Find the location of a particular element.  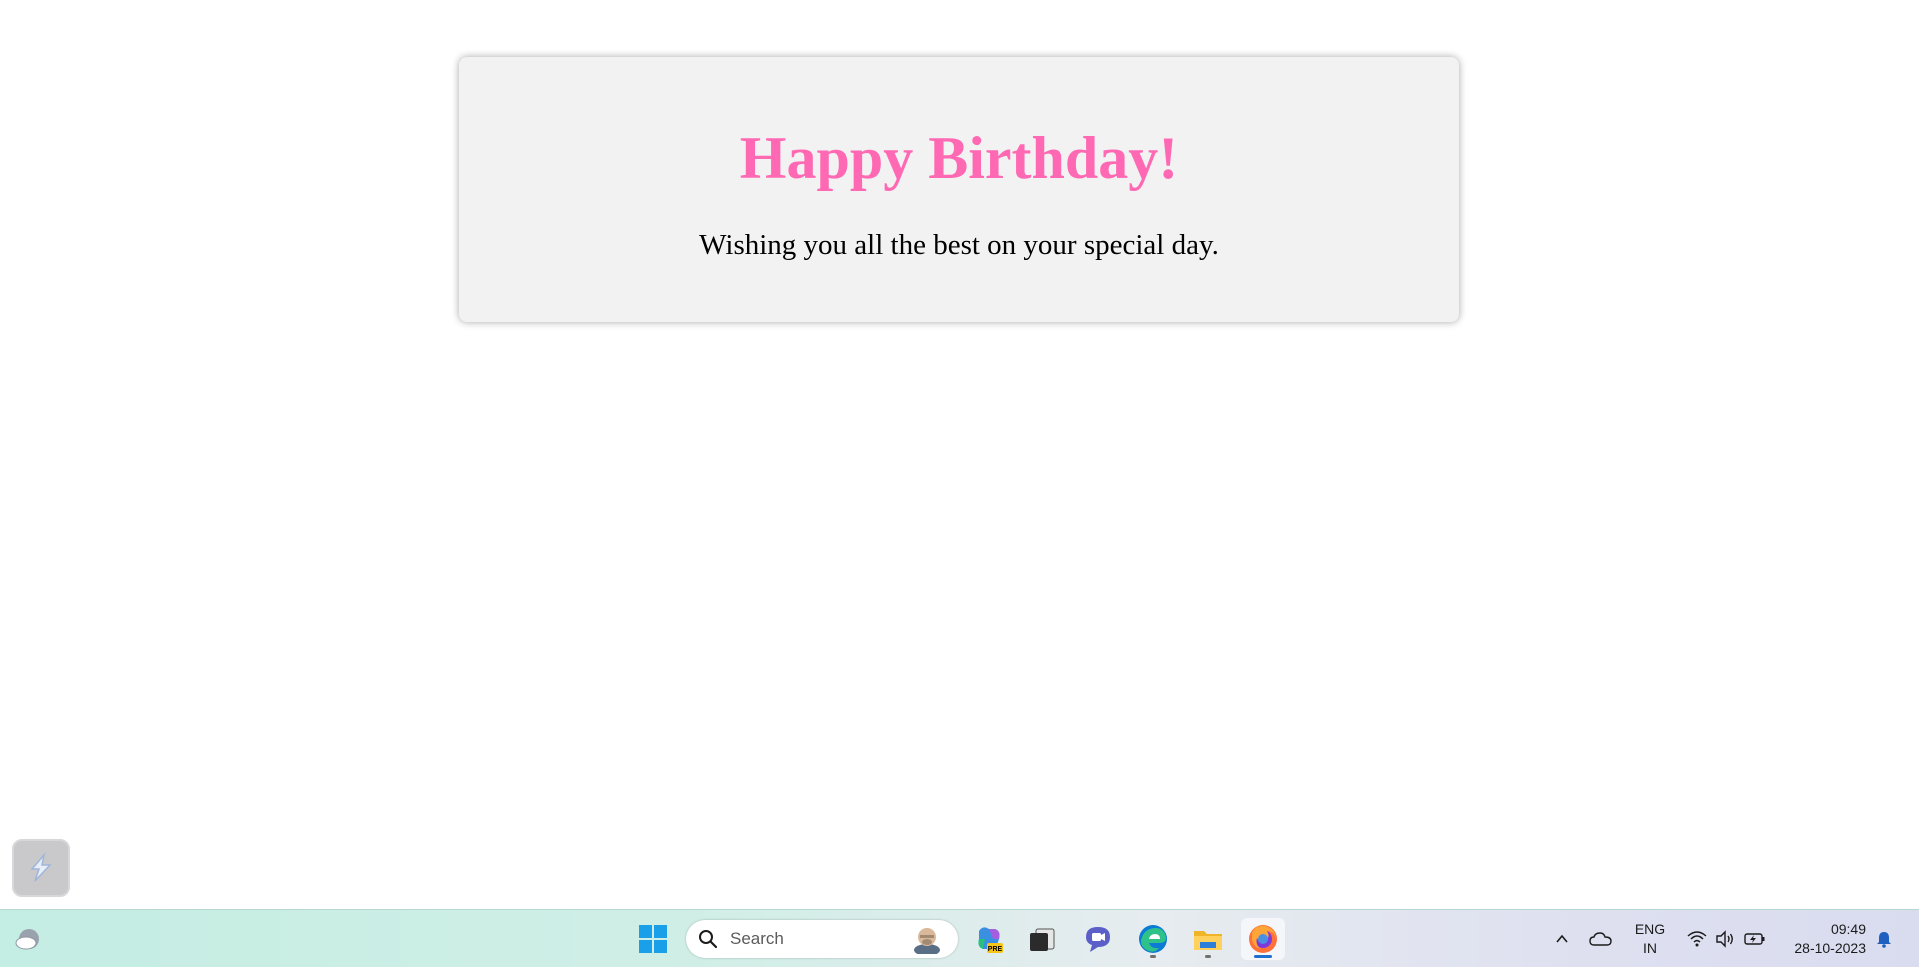

language-indicator: ENG IN is located at coordinates (1650, 939).